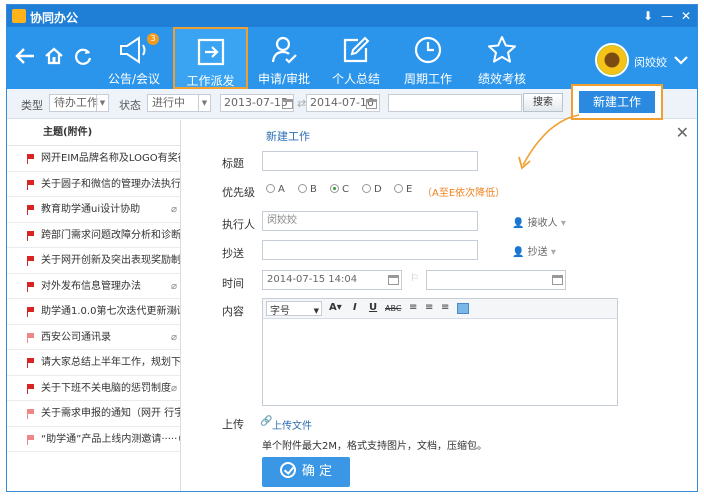  Describe the element at coordinates (275, 189) in the screenshot. I see `priority-radio-a: A` at that location.